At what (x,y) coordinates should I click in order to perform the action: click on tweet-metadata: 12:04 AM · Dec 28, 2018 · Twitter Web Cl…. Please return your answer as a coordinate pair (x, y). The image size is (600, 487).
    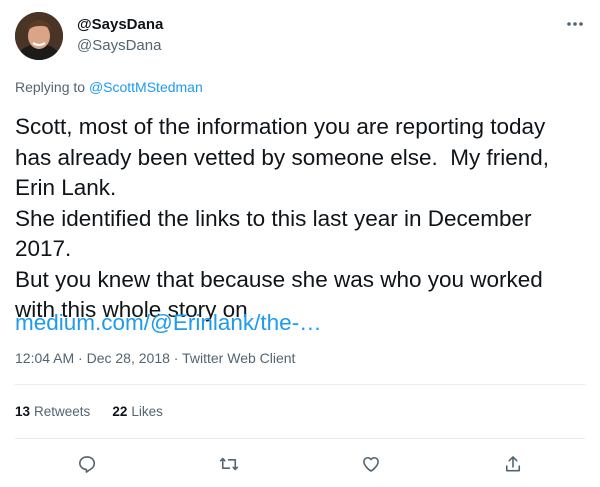
    Looking at the image, I should click on (155, 358).